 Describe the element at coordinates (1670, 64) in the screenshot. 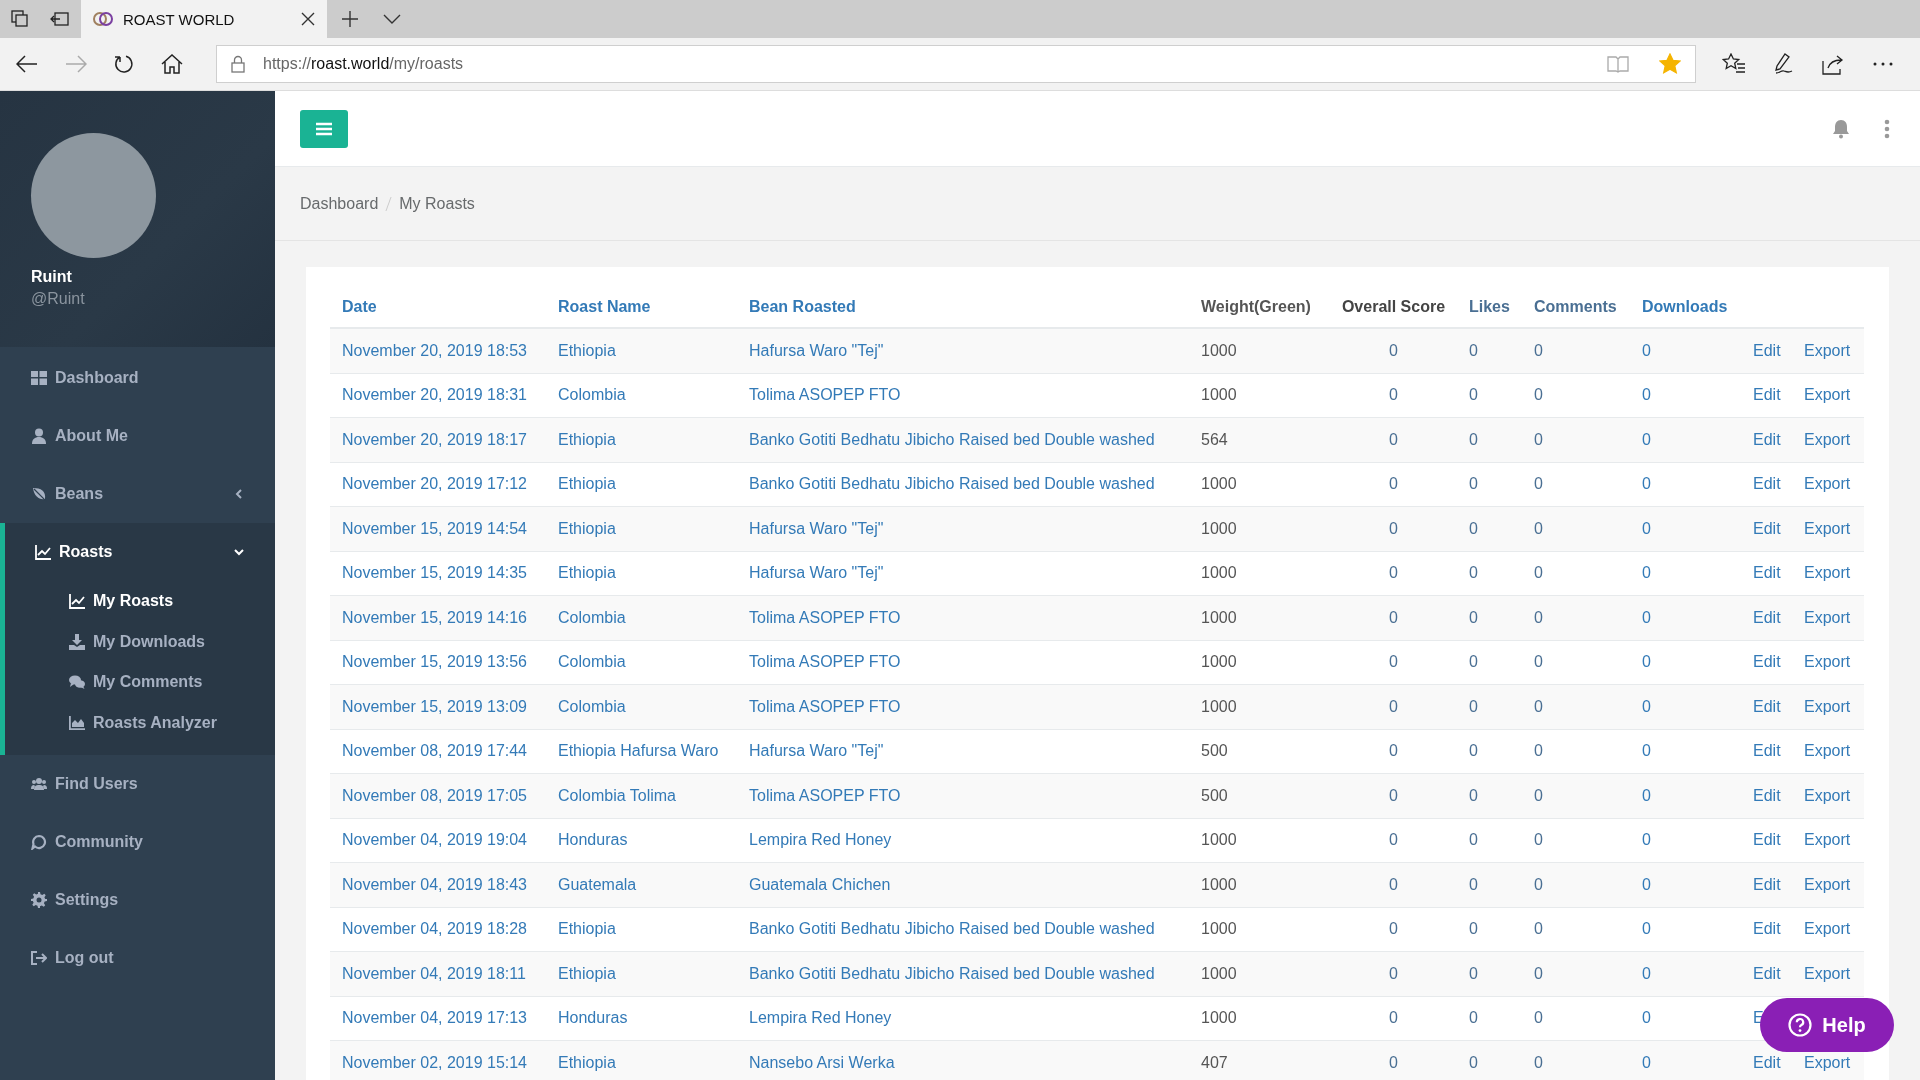

I see `star-icon` at that location.